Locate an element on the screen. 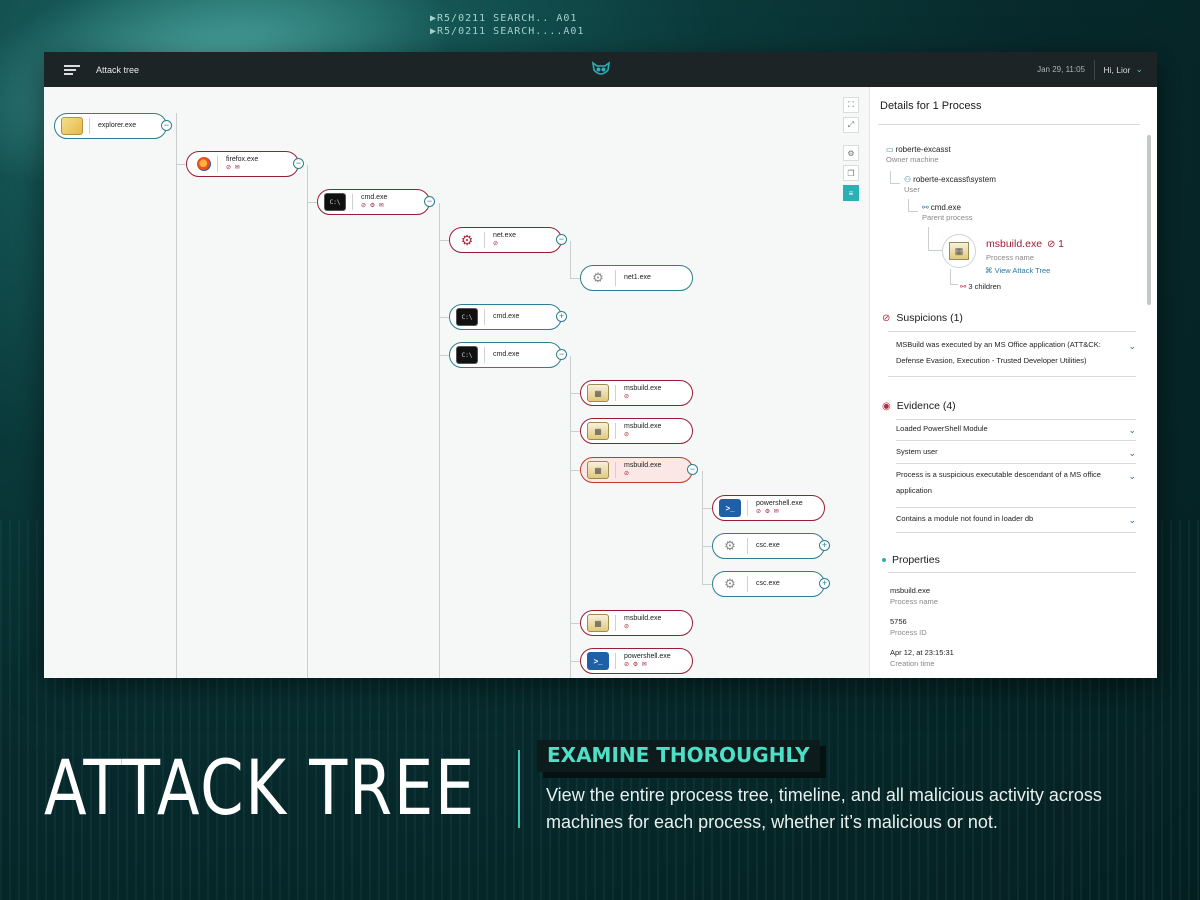 The image size is (1200, 900). monitor-icon: ▭ is located at coordinates (890, 149).